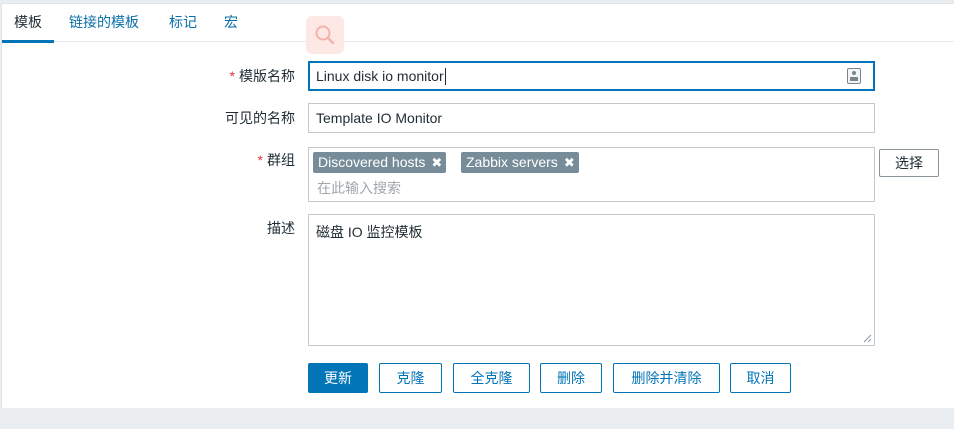  I want to click on groups-select-button: 选择, so click(909, 163).